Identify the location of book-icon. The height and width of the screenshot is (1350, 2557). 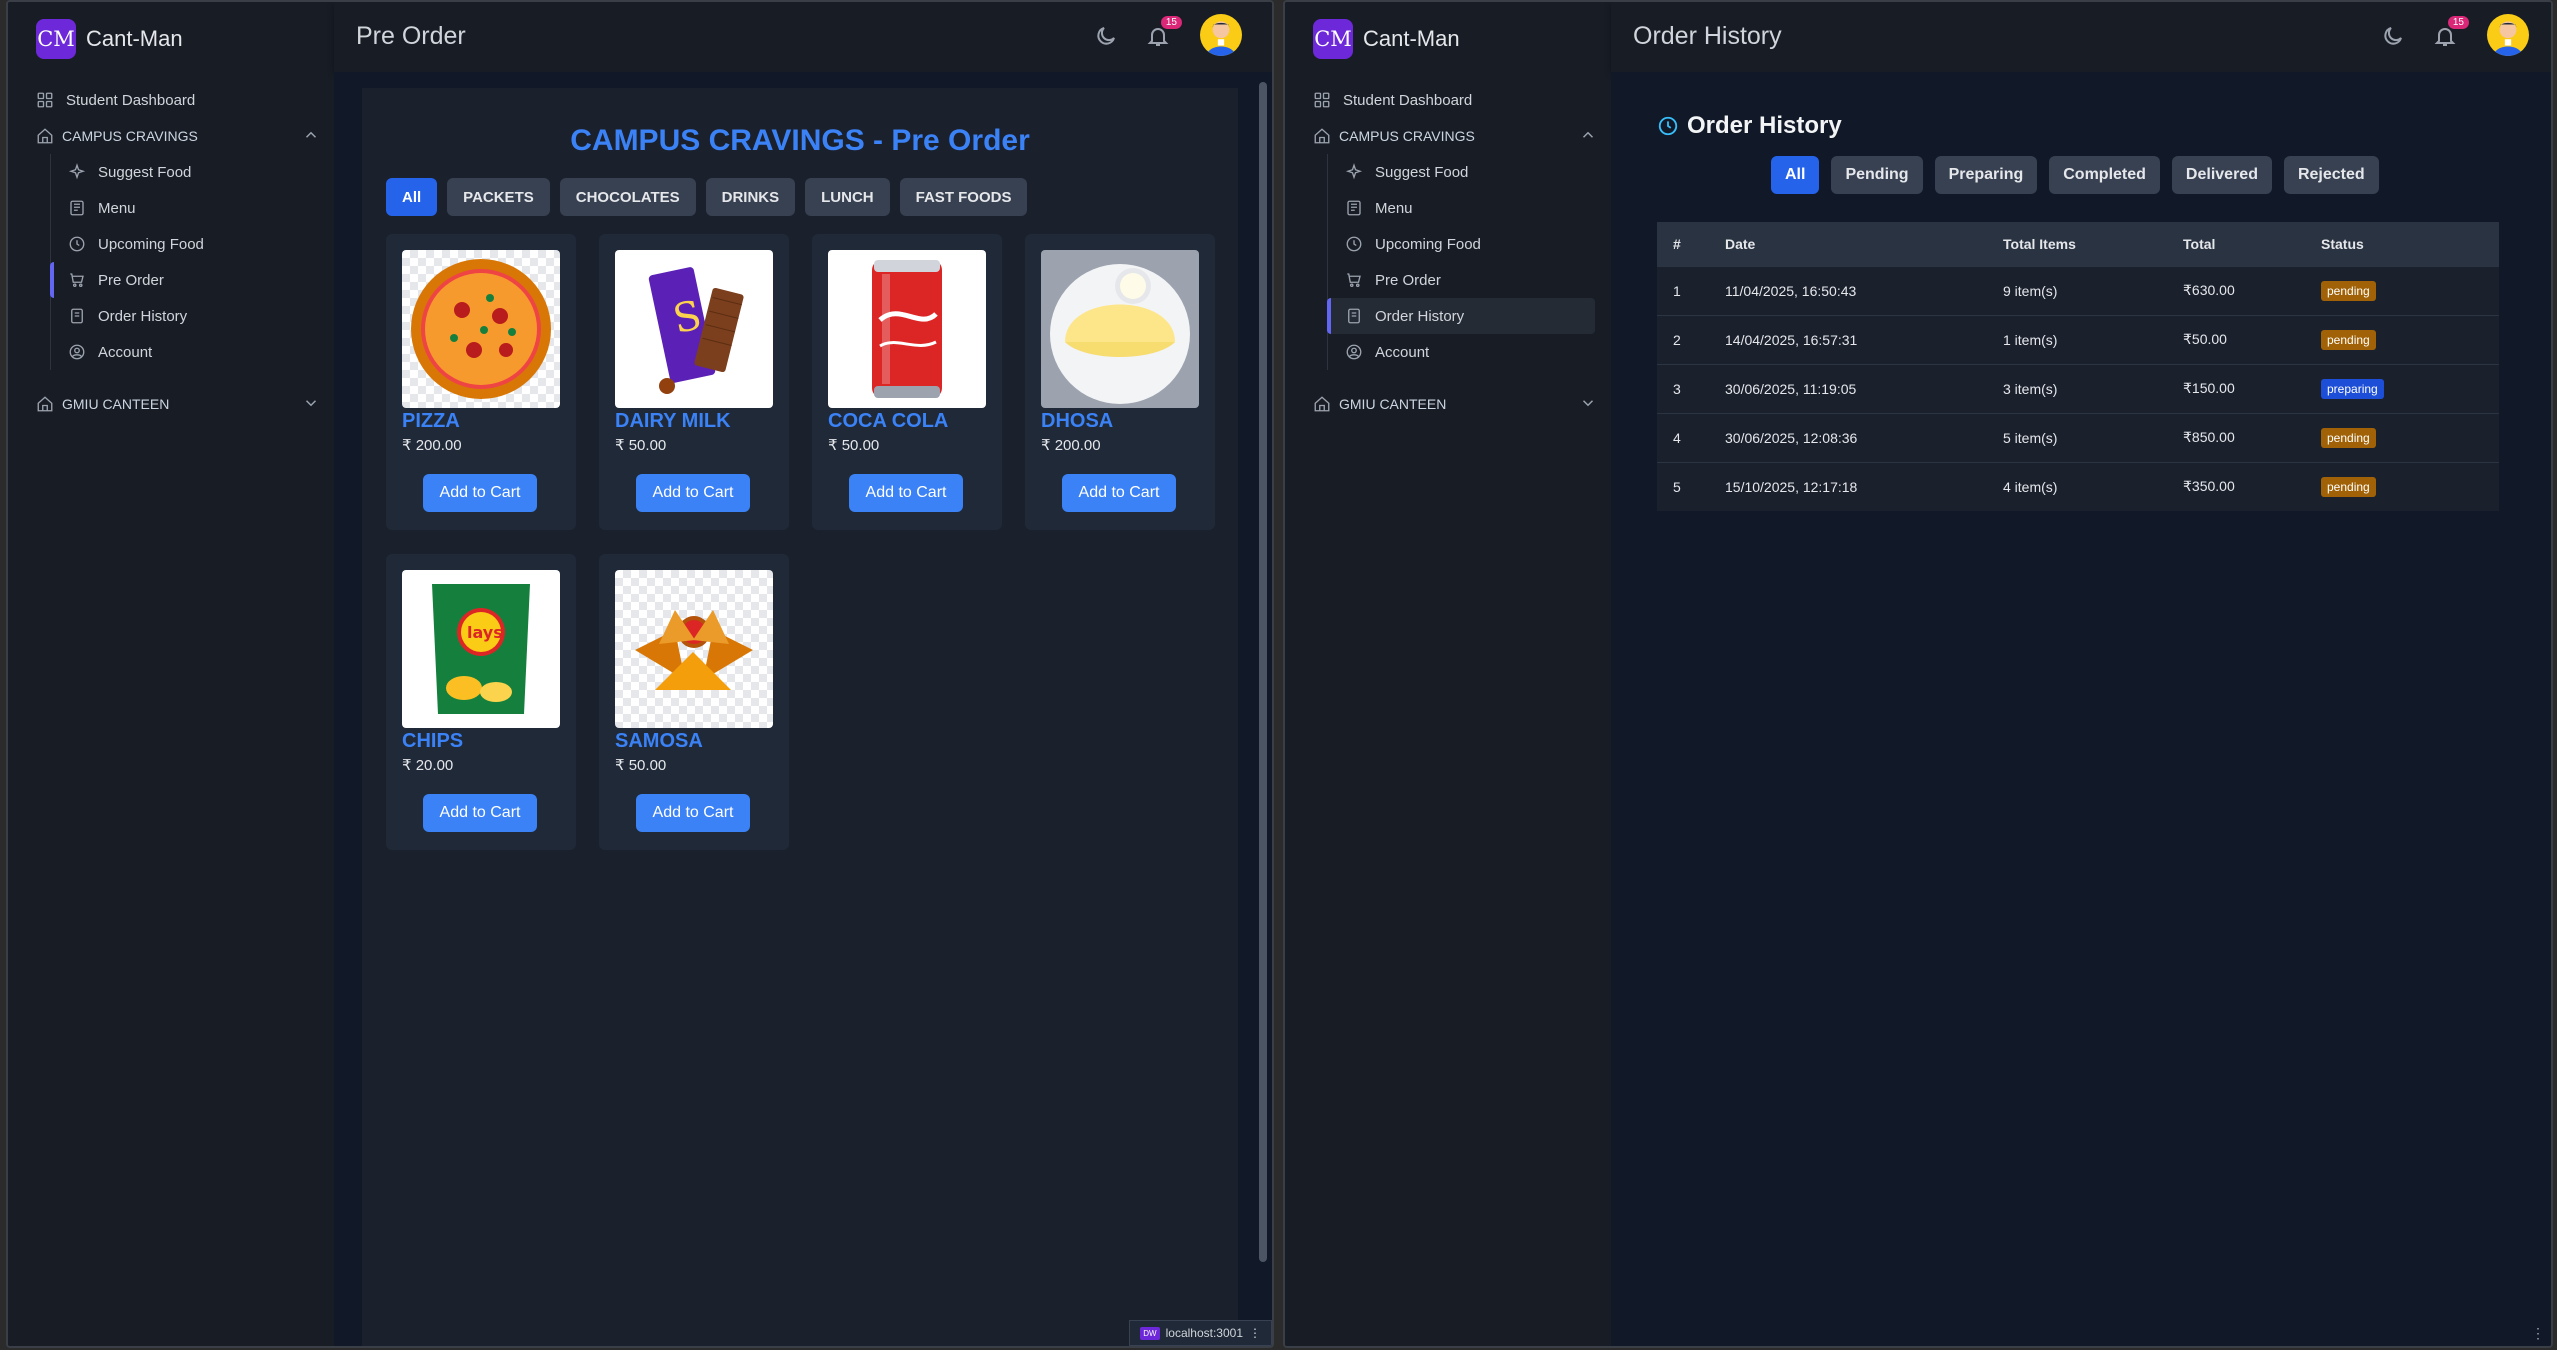
(1354, 208).